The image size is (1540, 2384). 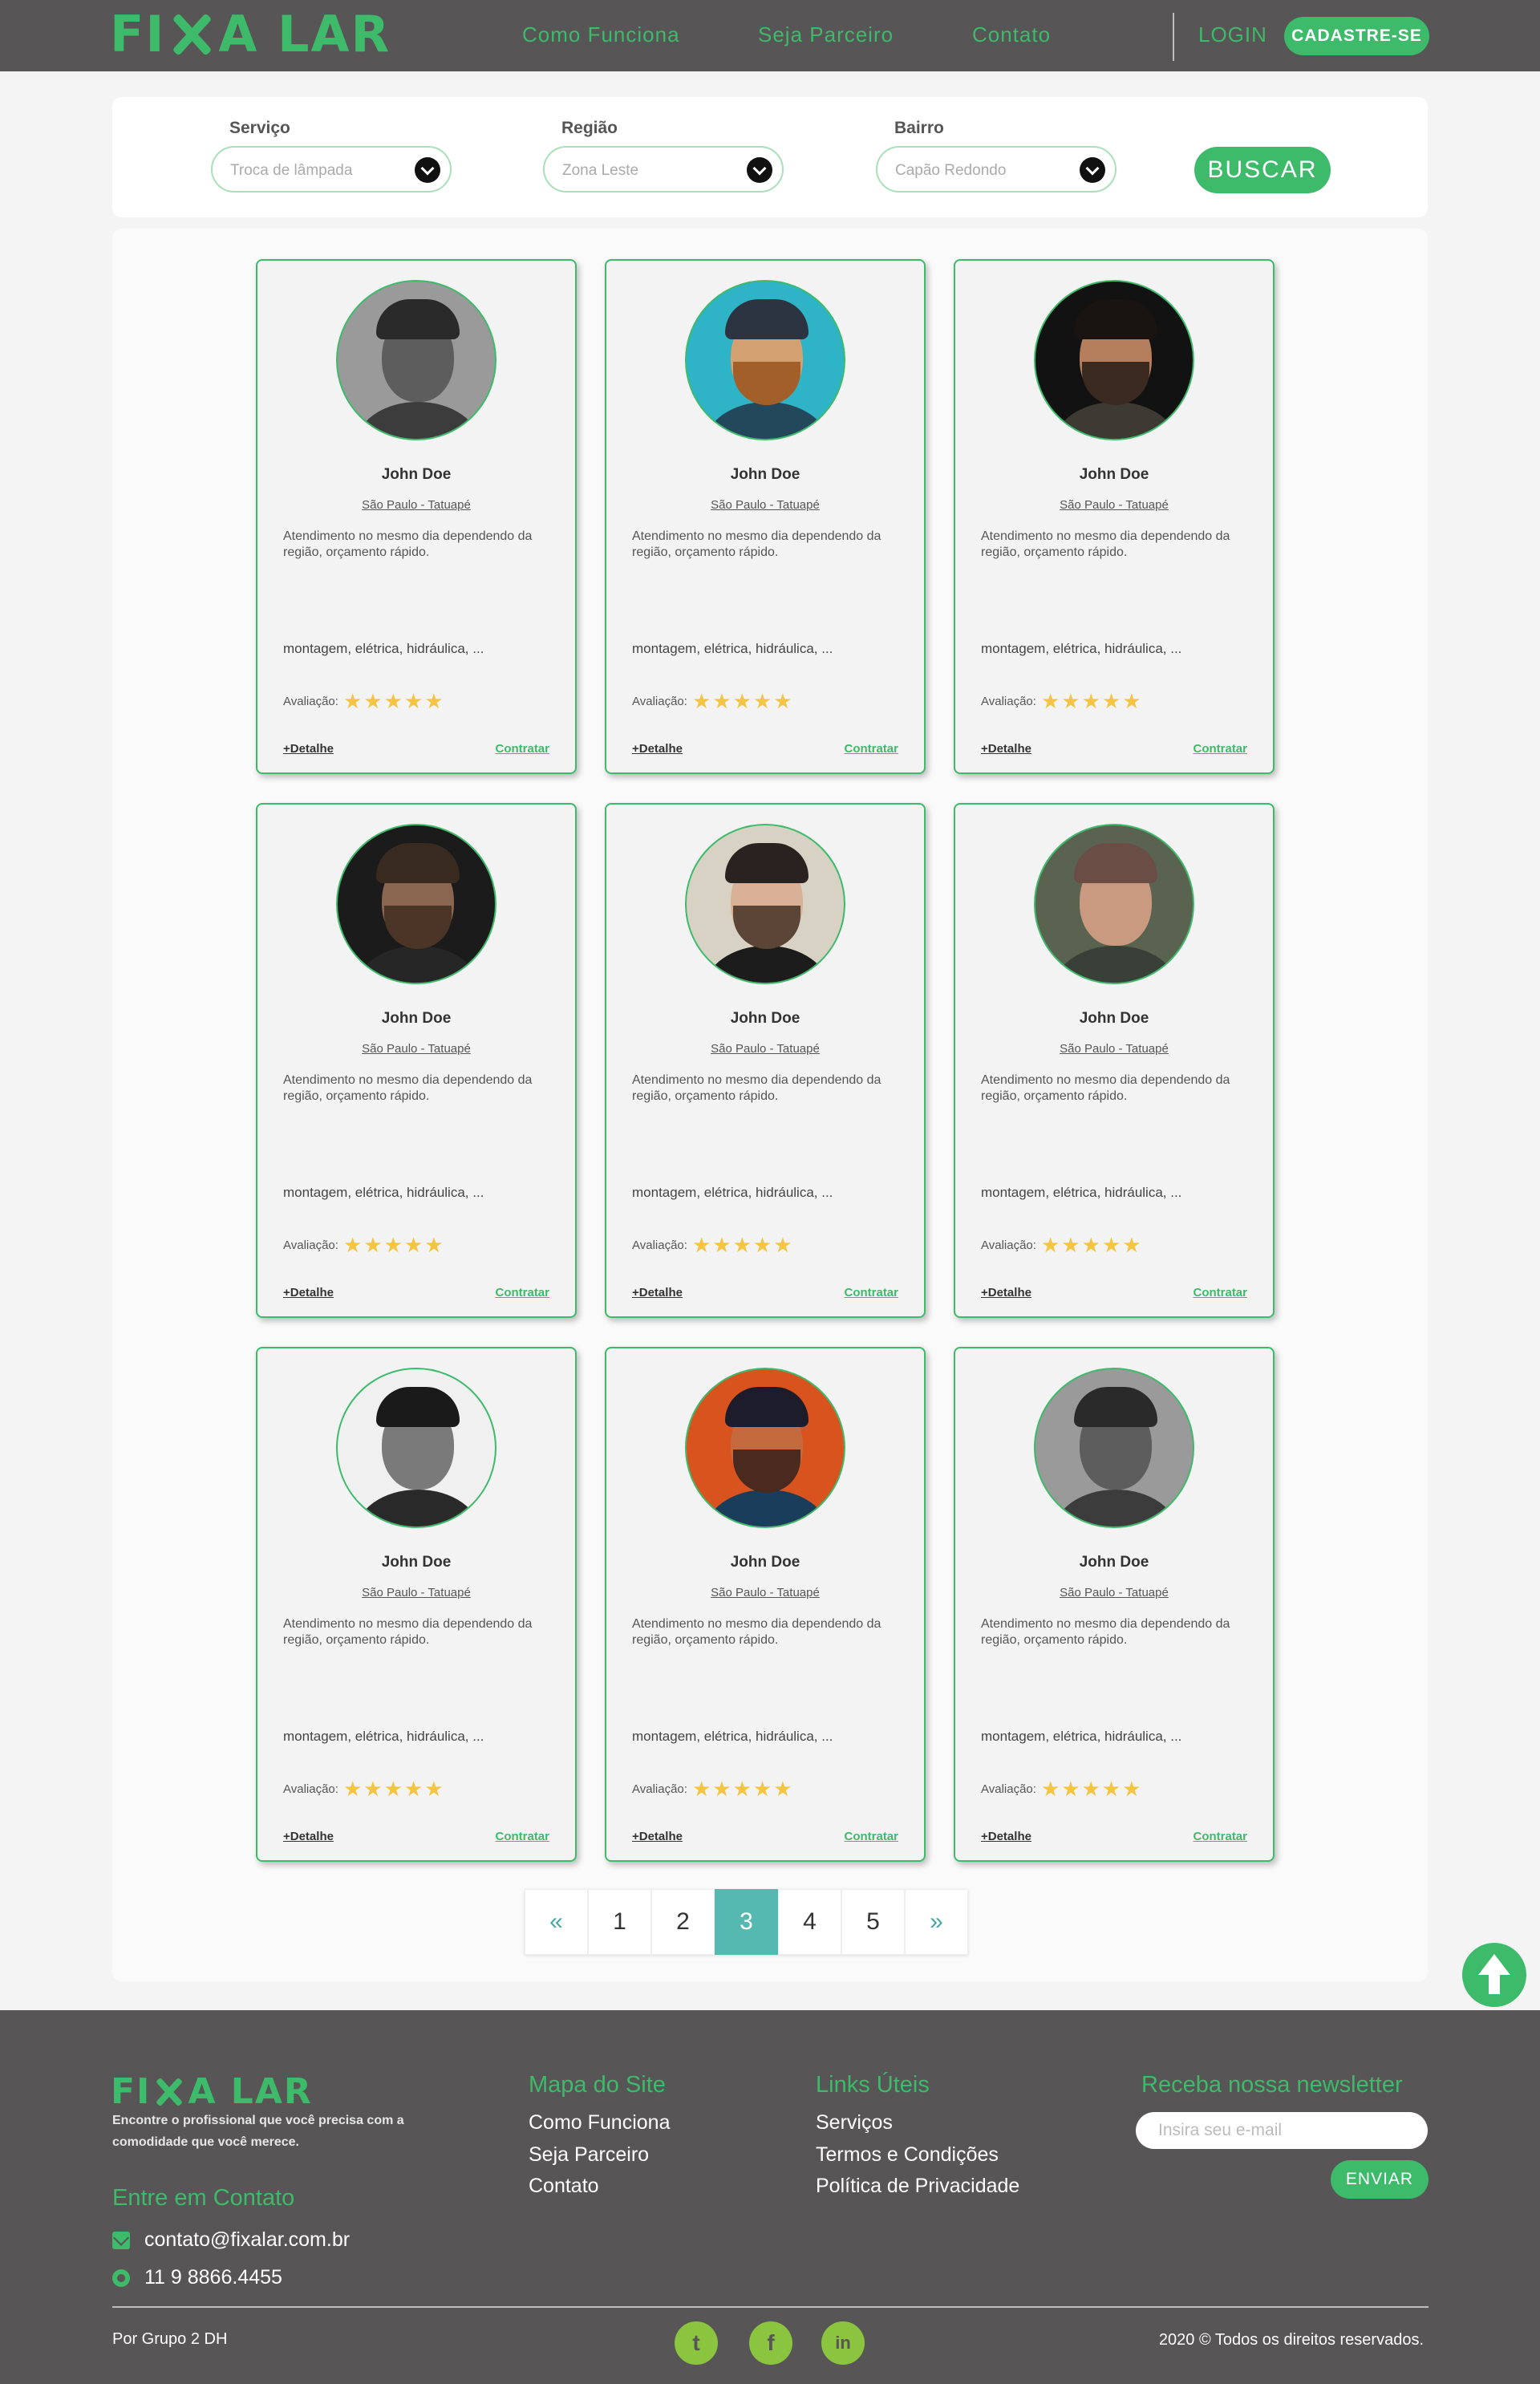 I want to click on footer-link-como-funciona: Como Funciona, so click(x=599, y=2123).